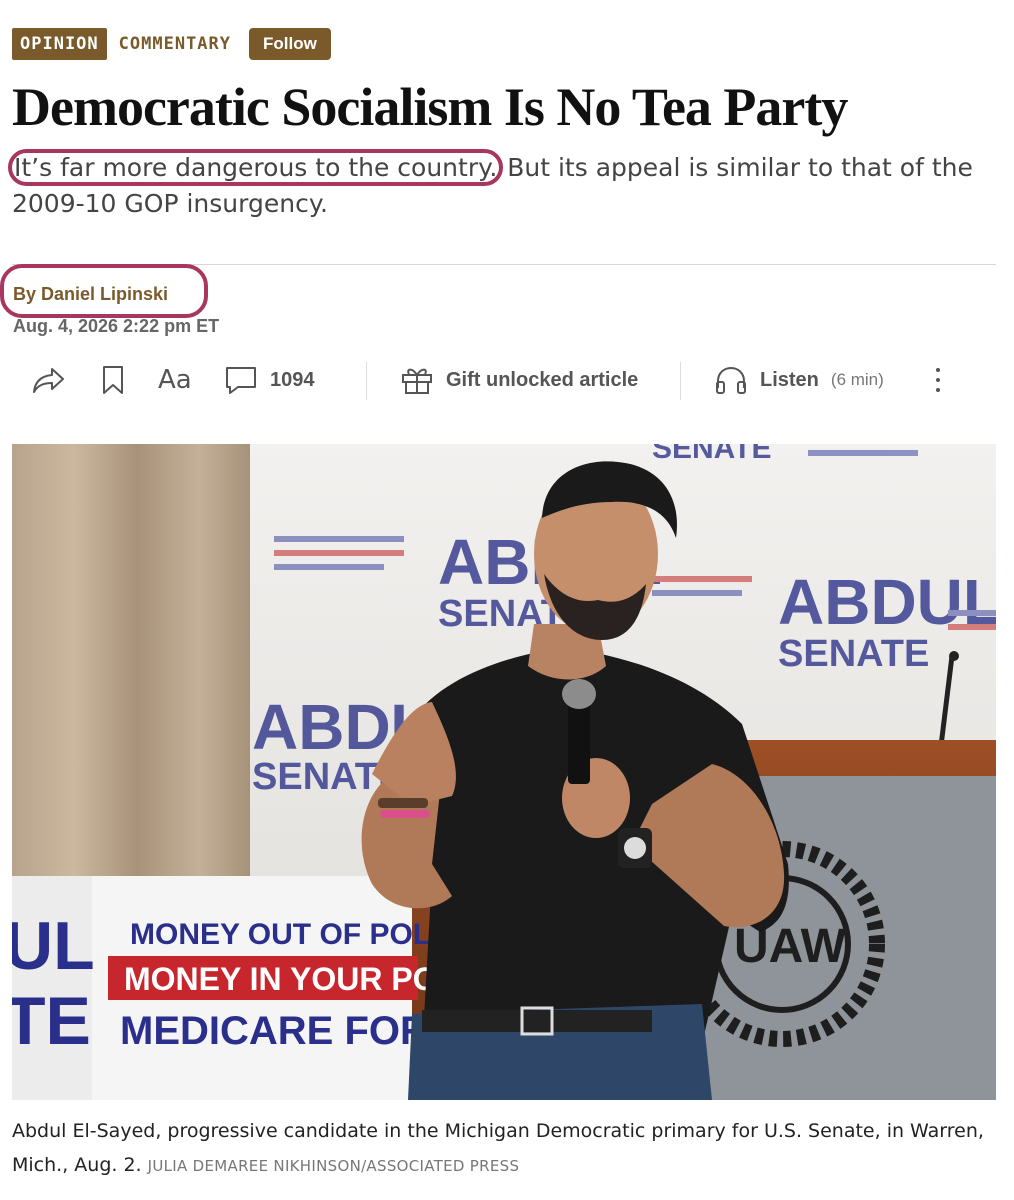  I want to click on gift-article-button: Gift unlocked article, so click(519, 380).